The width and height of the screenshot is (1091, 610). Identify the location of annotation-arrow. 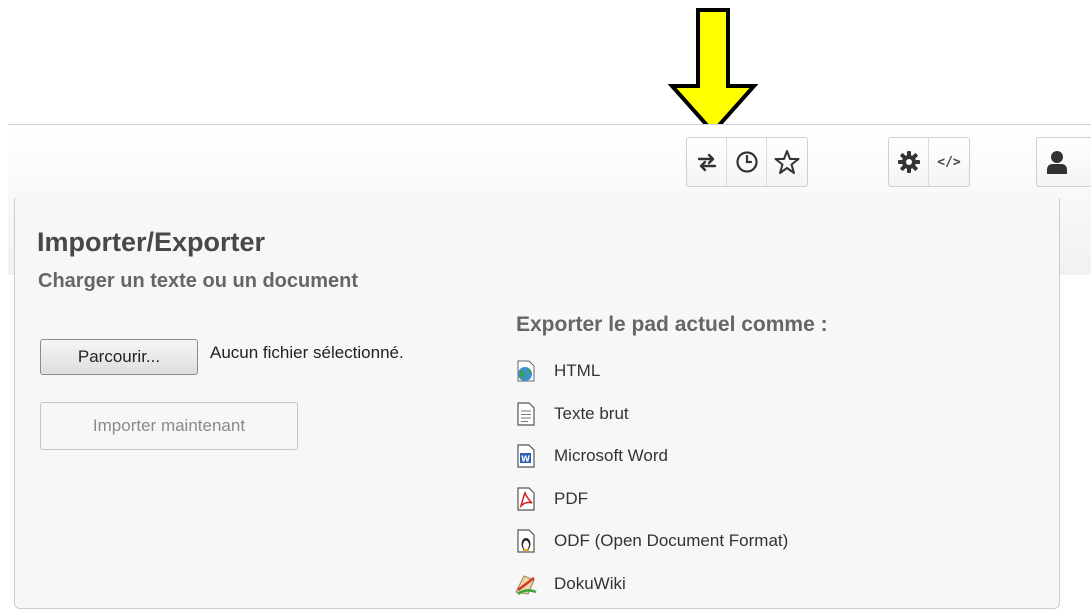
(713, 72).